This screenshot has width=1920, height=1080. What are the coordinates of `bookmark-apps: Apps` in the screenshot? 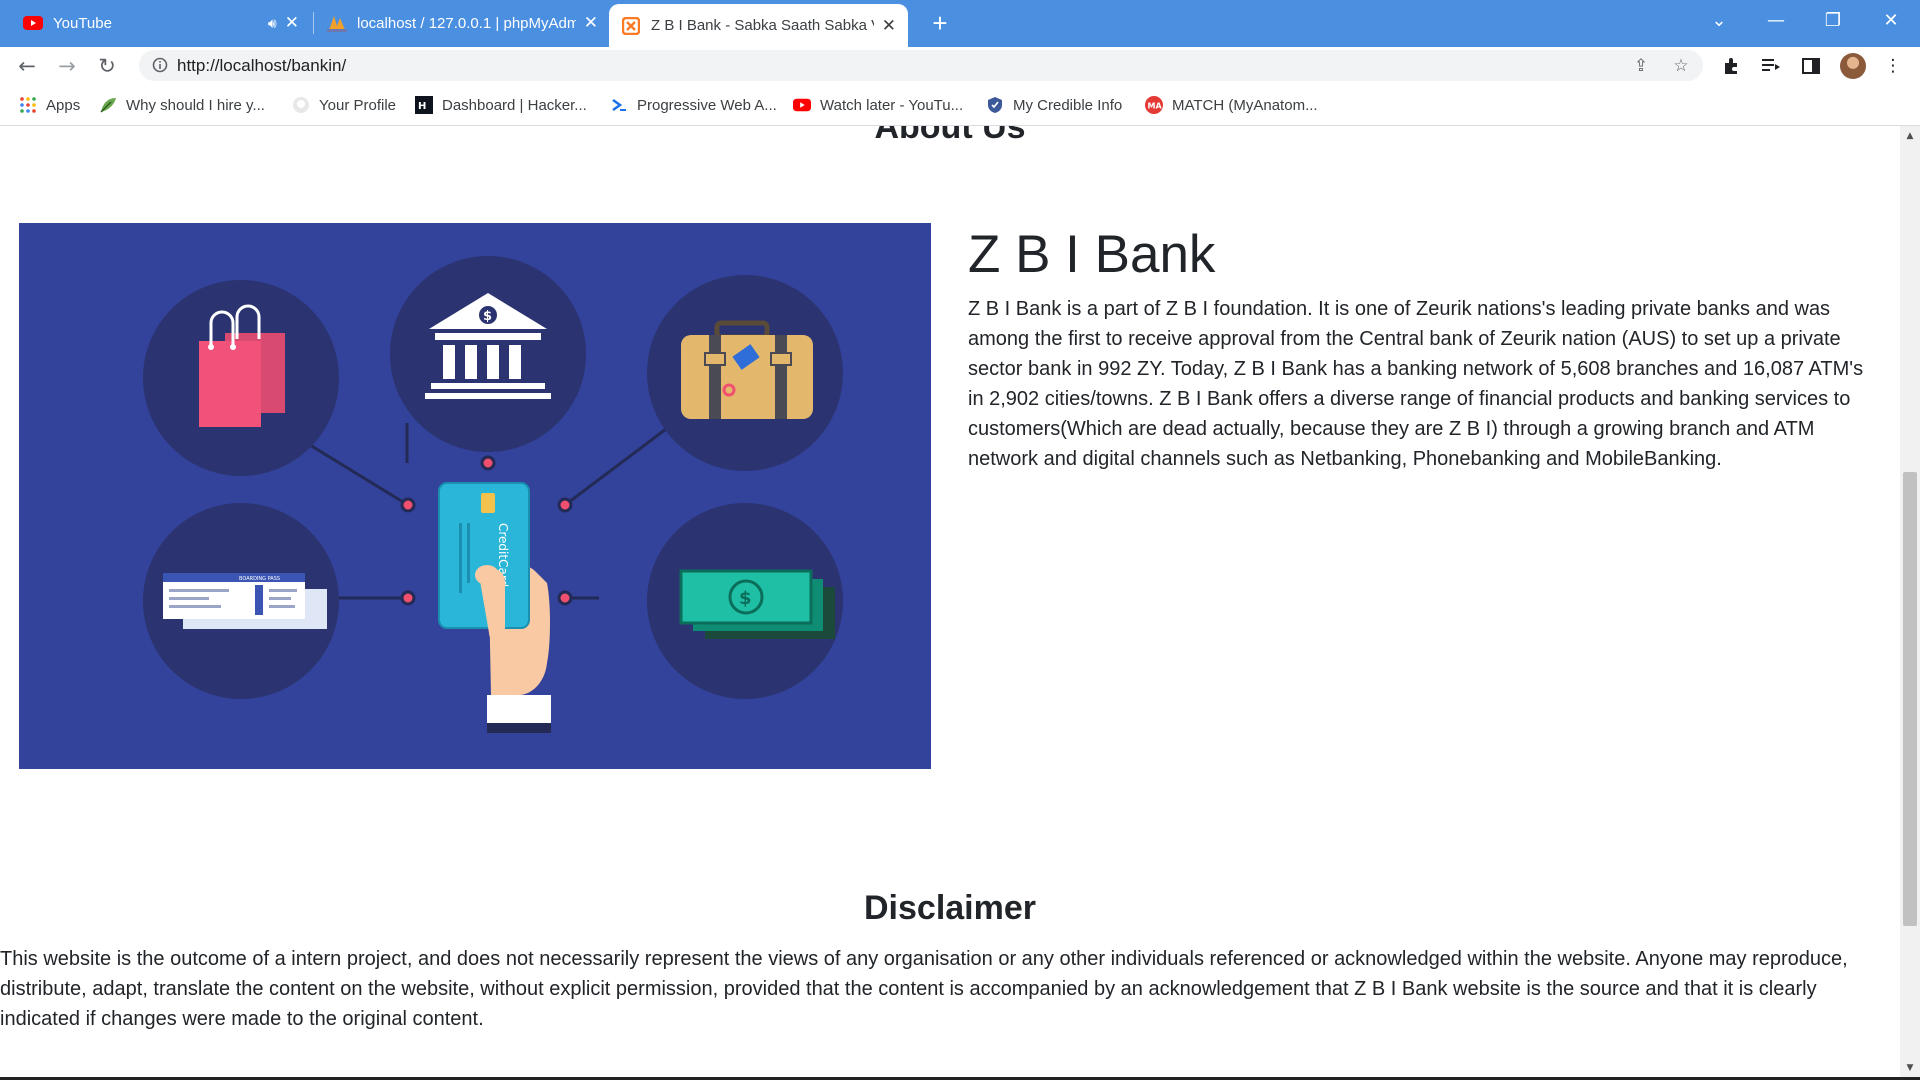 It's located at (49, 105).